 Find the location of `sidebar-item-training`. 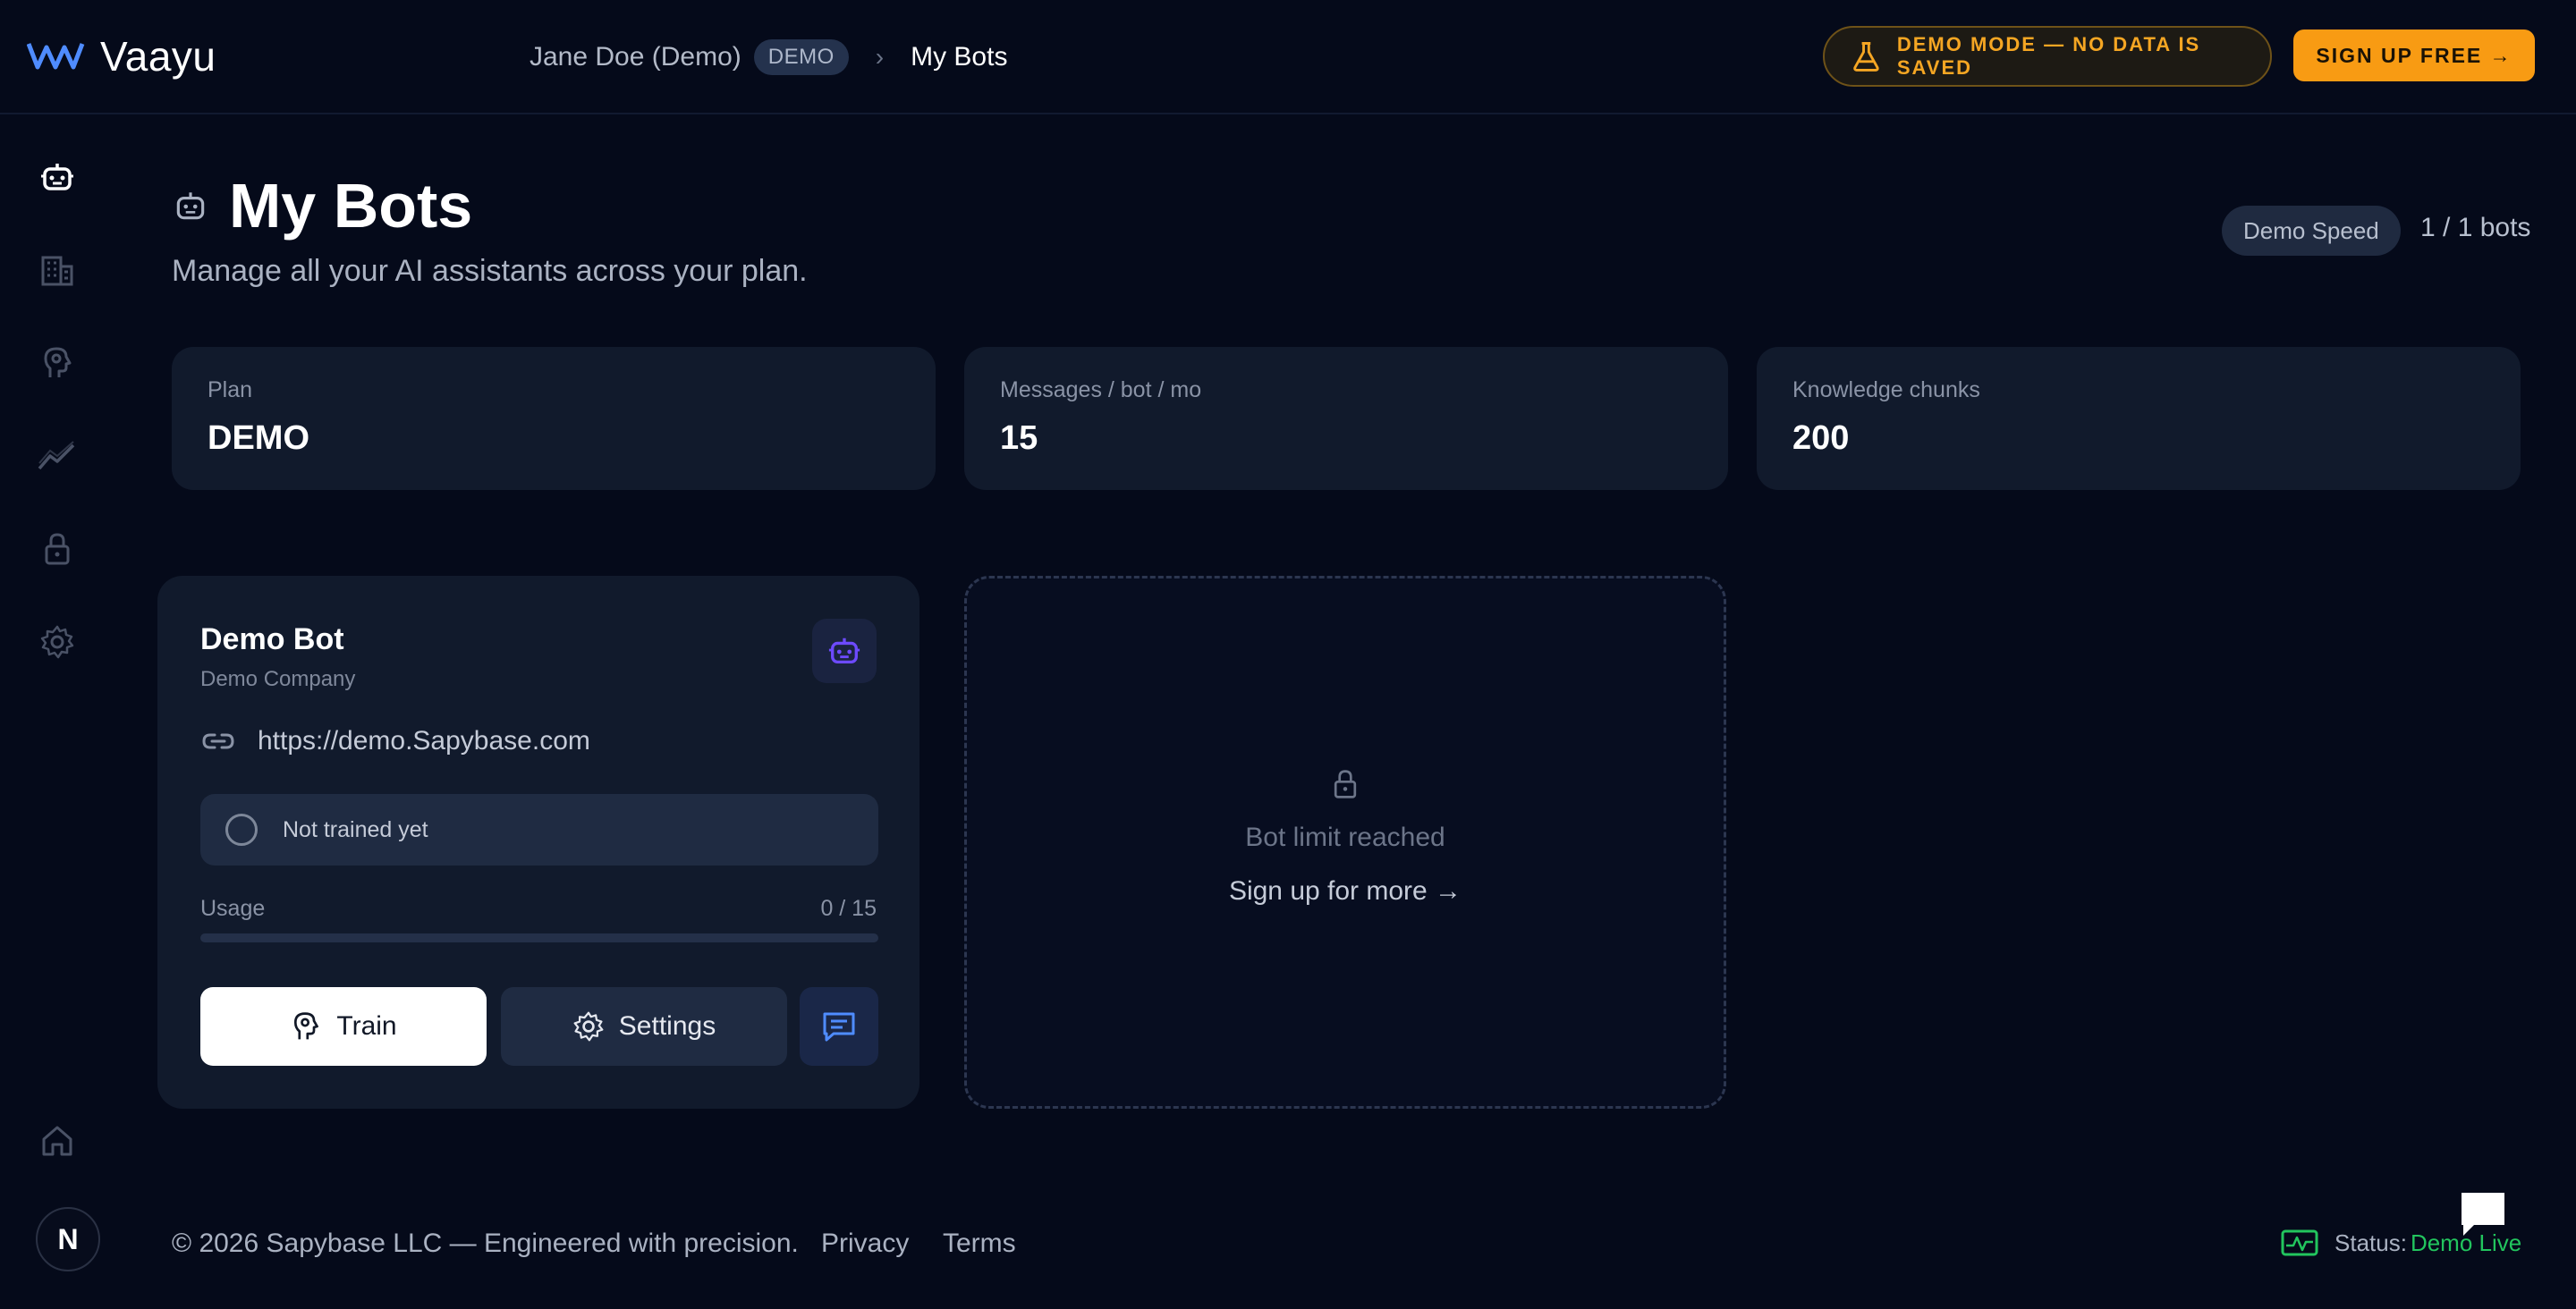

sidebar-item-training is located at coordinates (57, 363).